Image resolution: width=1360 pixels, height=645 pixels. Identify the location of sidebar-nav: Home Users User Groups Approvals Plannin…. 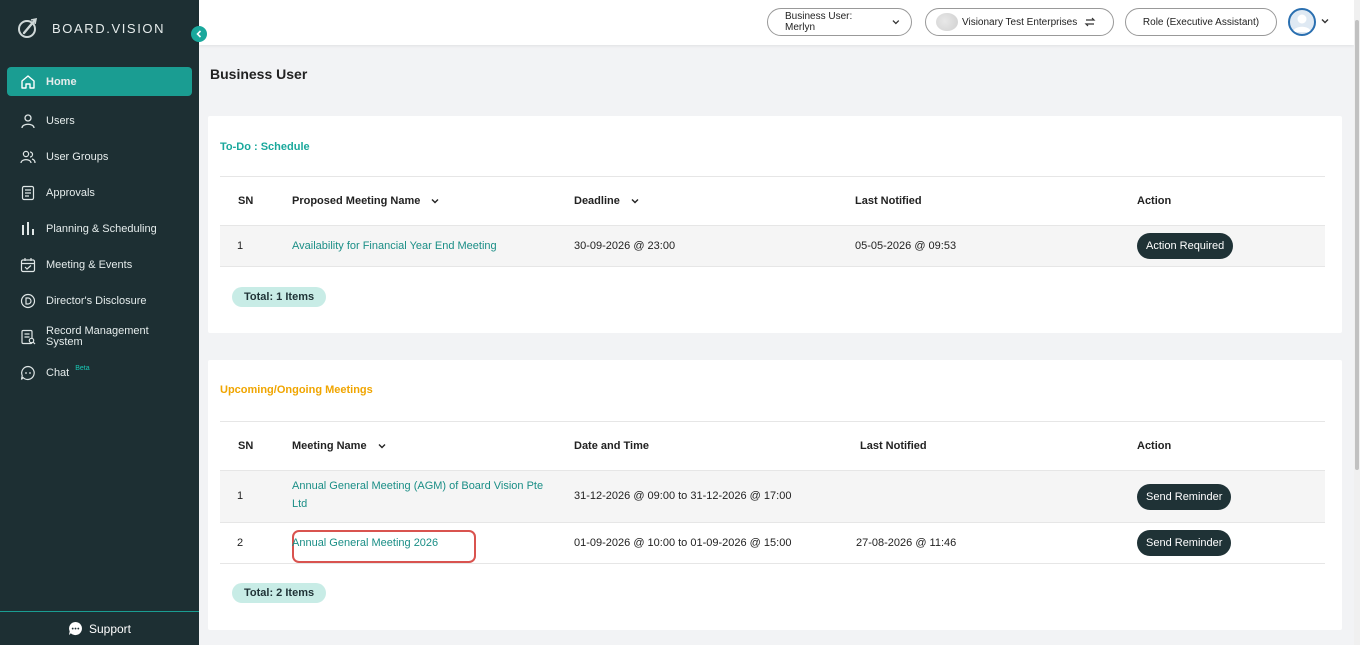
(99, 229).